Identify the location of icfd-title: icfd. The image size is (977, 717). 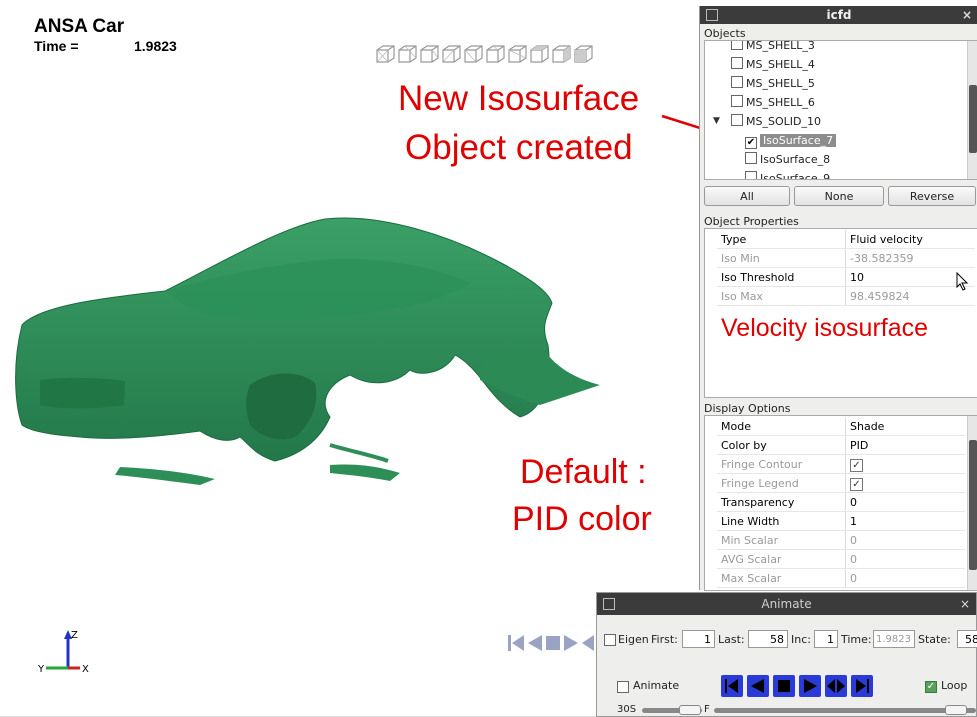
(839, 15).